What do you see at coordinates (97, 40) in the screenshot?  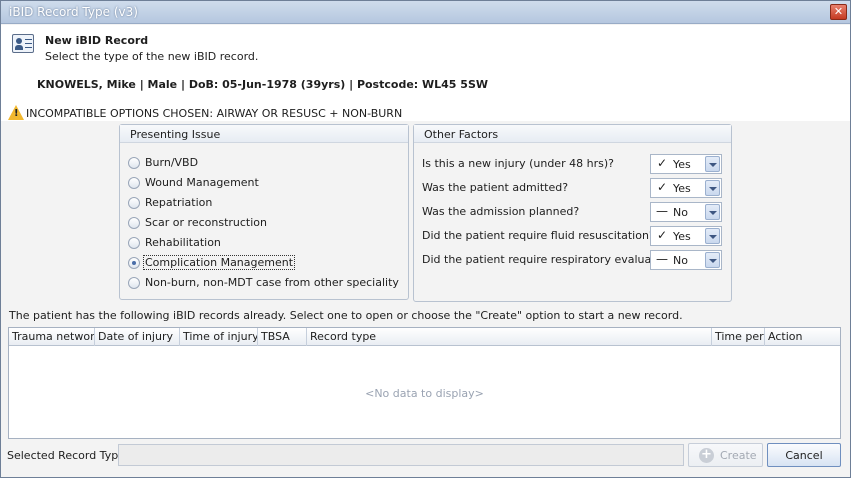 I see `dialog-heading: New iBID Record` at bounding box center [97, 40].